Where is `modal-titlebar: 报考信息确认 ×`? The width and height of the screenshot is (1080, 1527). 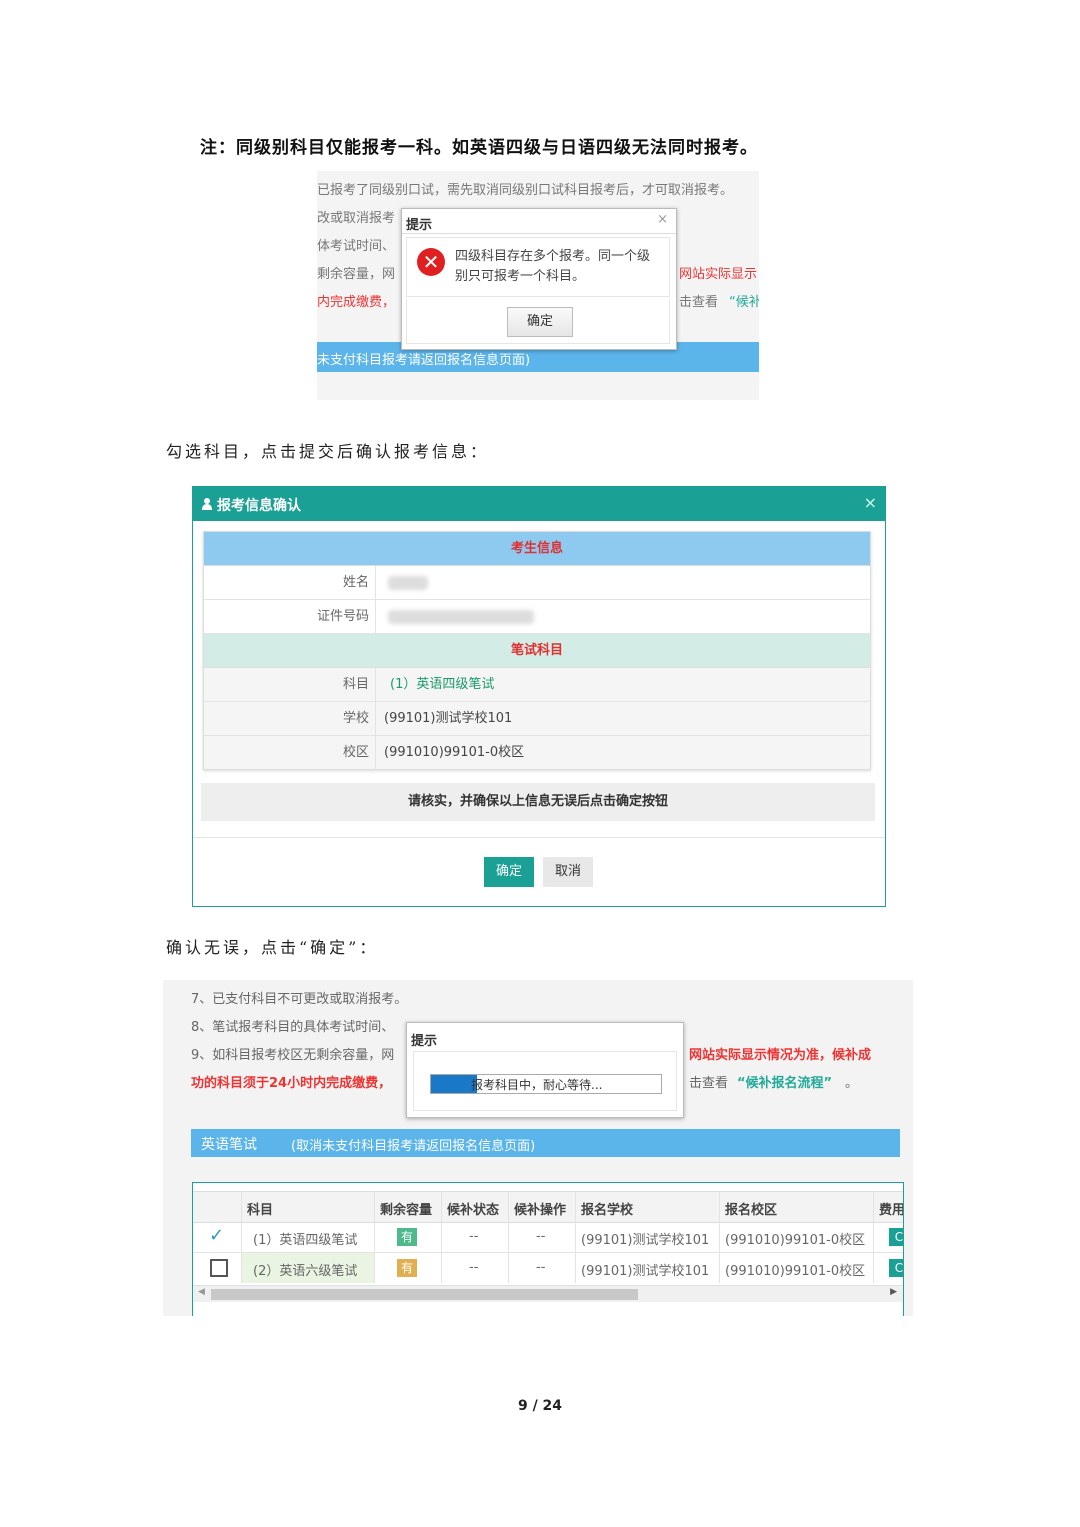
modal-titlebar: 报考信息确认 × is located at coordinates (539, 504).